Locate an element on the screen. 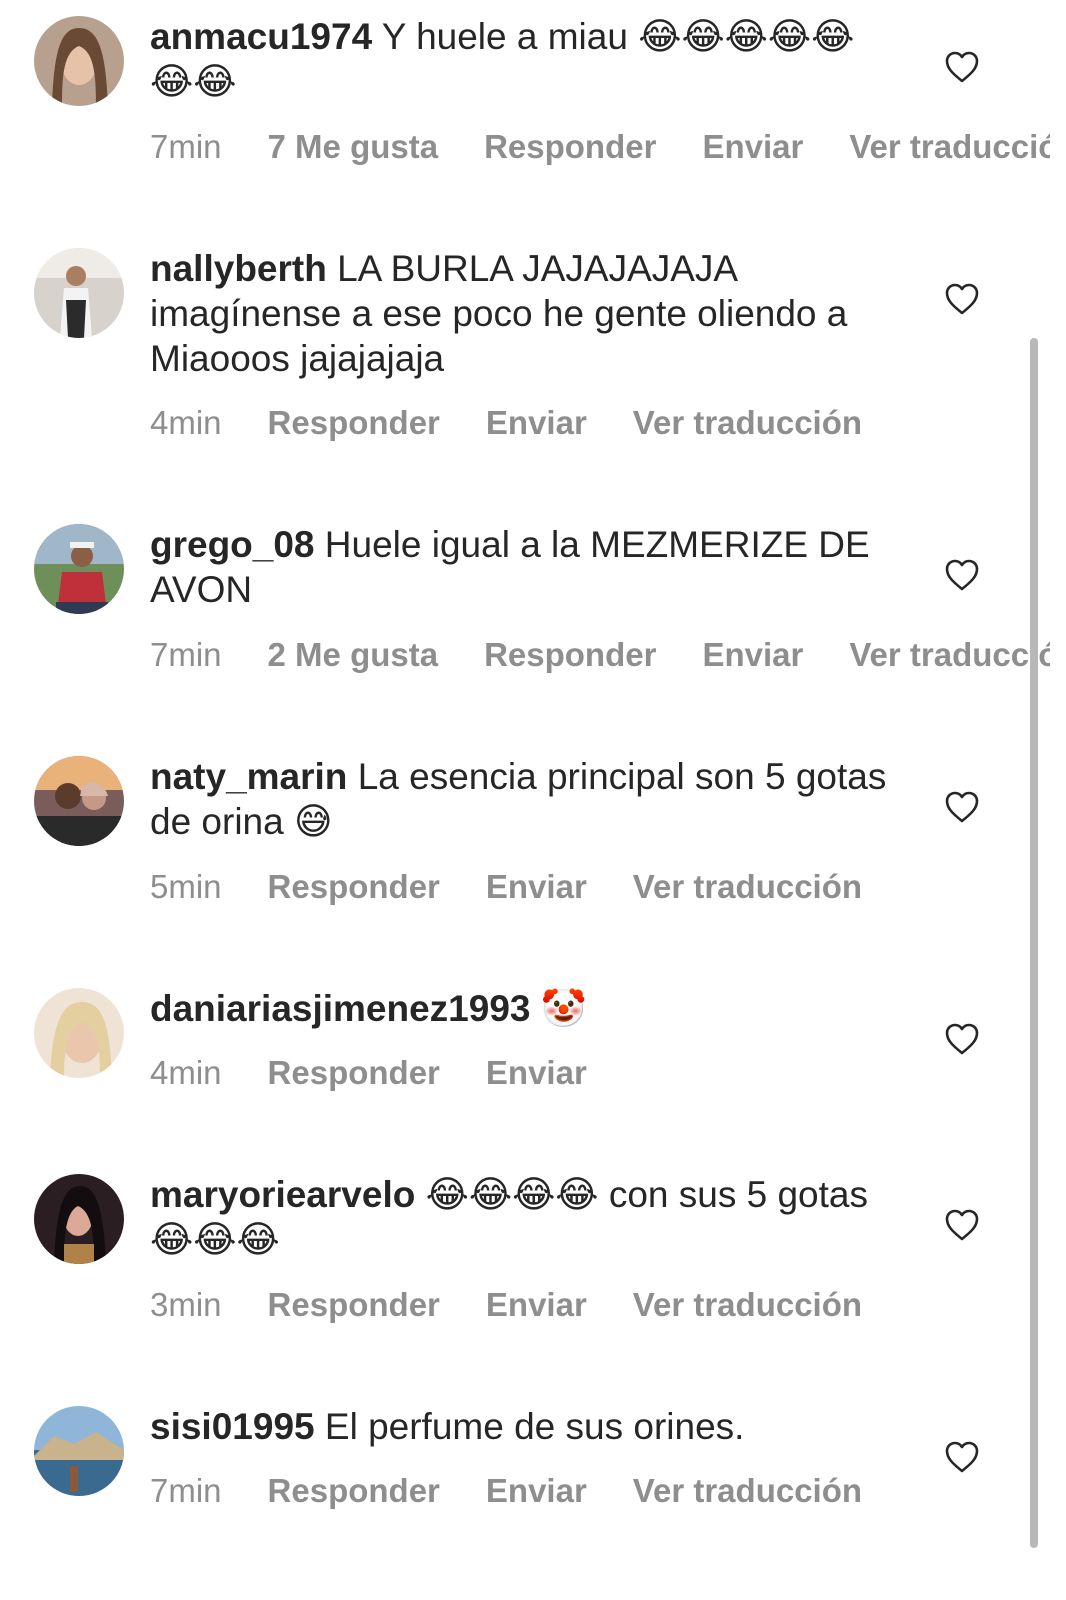  comment-username: naty_marin is located at coordinates (248, 776).